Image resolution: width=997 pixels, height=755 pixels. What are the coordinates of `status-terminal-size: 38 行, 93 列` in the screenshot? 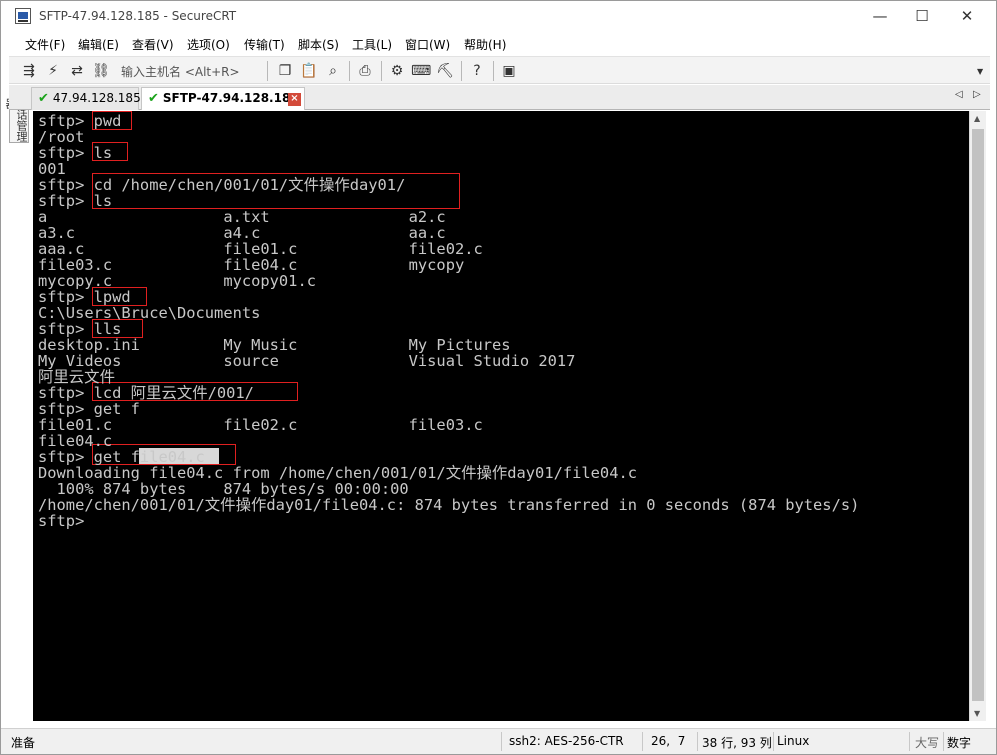 It's located at (737, 743).